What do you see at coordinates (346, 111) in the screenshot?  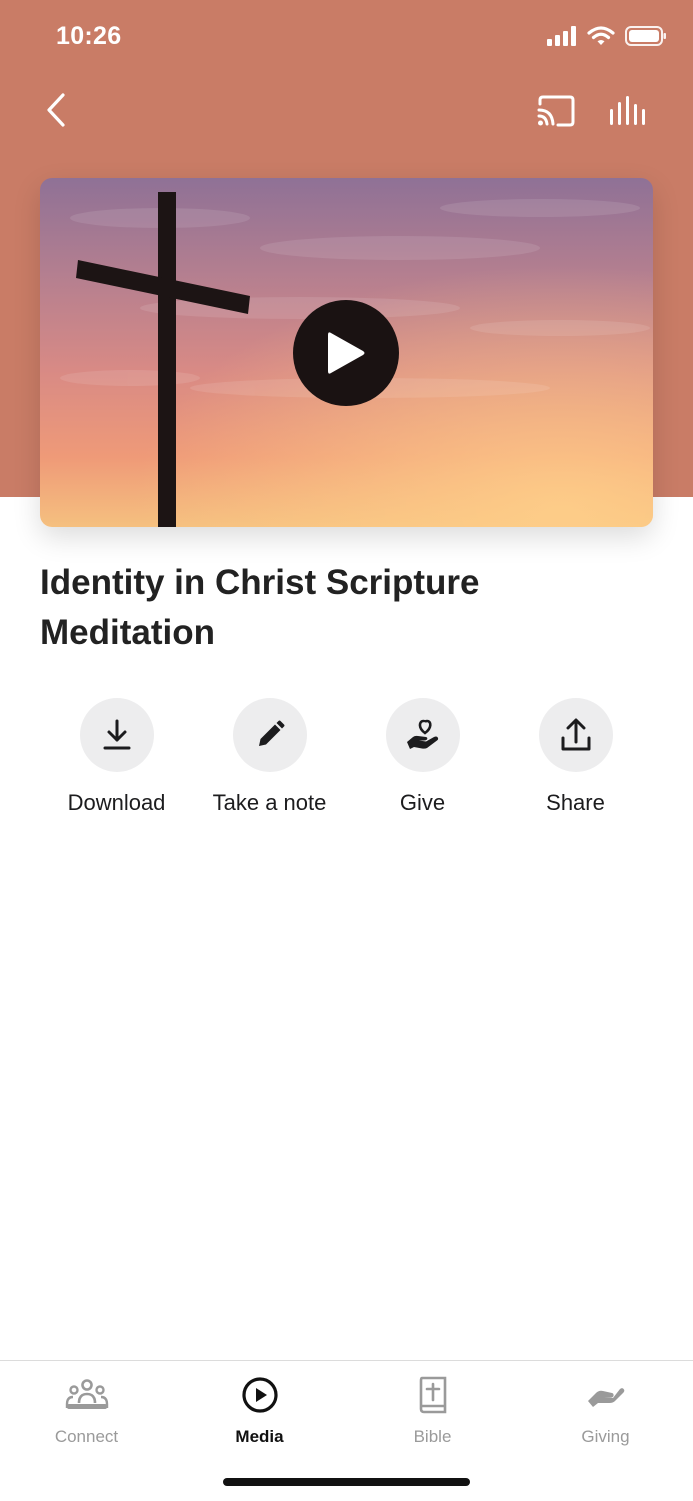 I see `top-nav` at bounding box center [346, 111].